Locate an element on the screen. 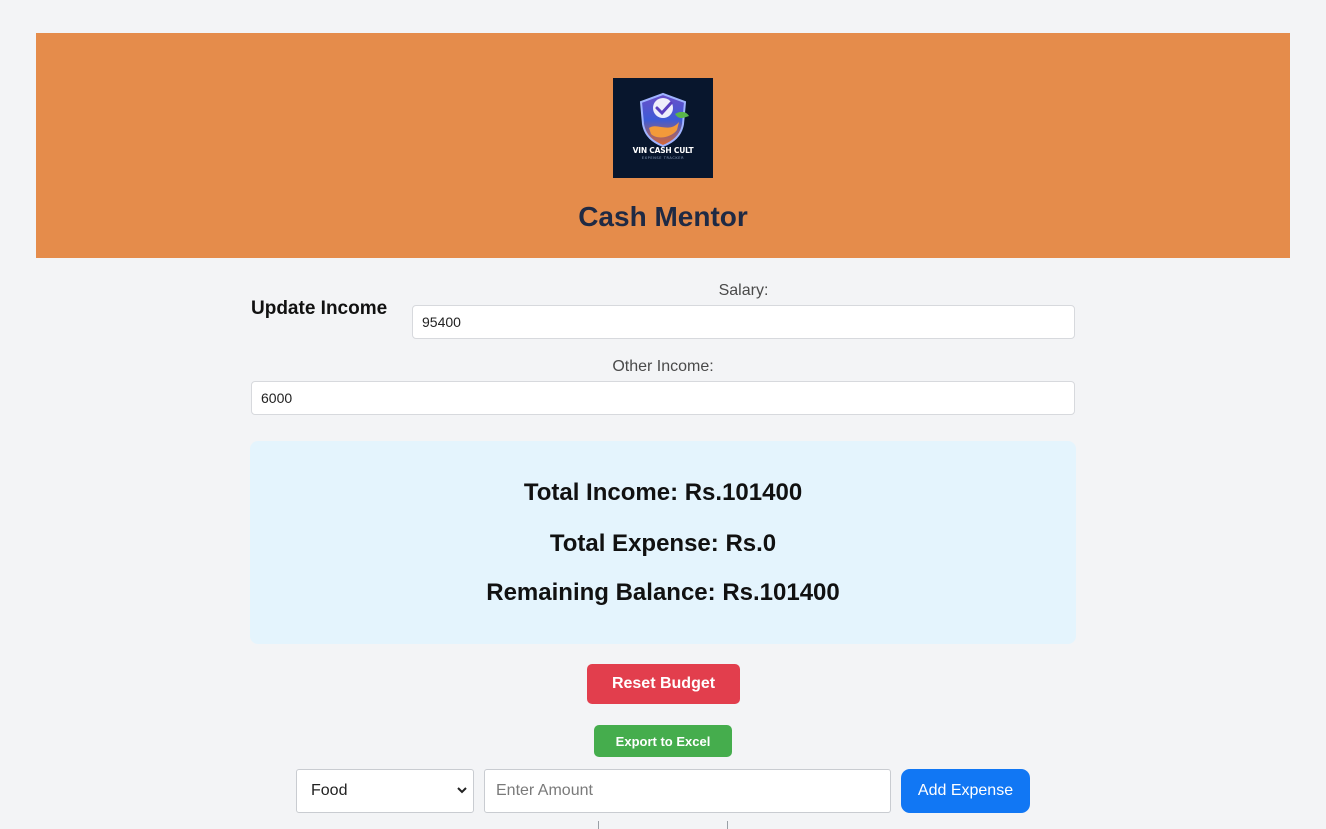 The height and width of the screenshot is (829, 1326). app-title: Cash Mentor is located at coordinates (663, 216).